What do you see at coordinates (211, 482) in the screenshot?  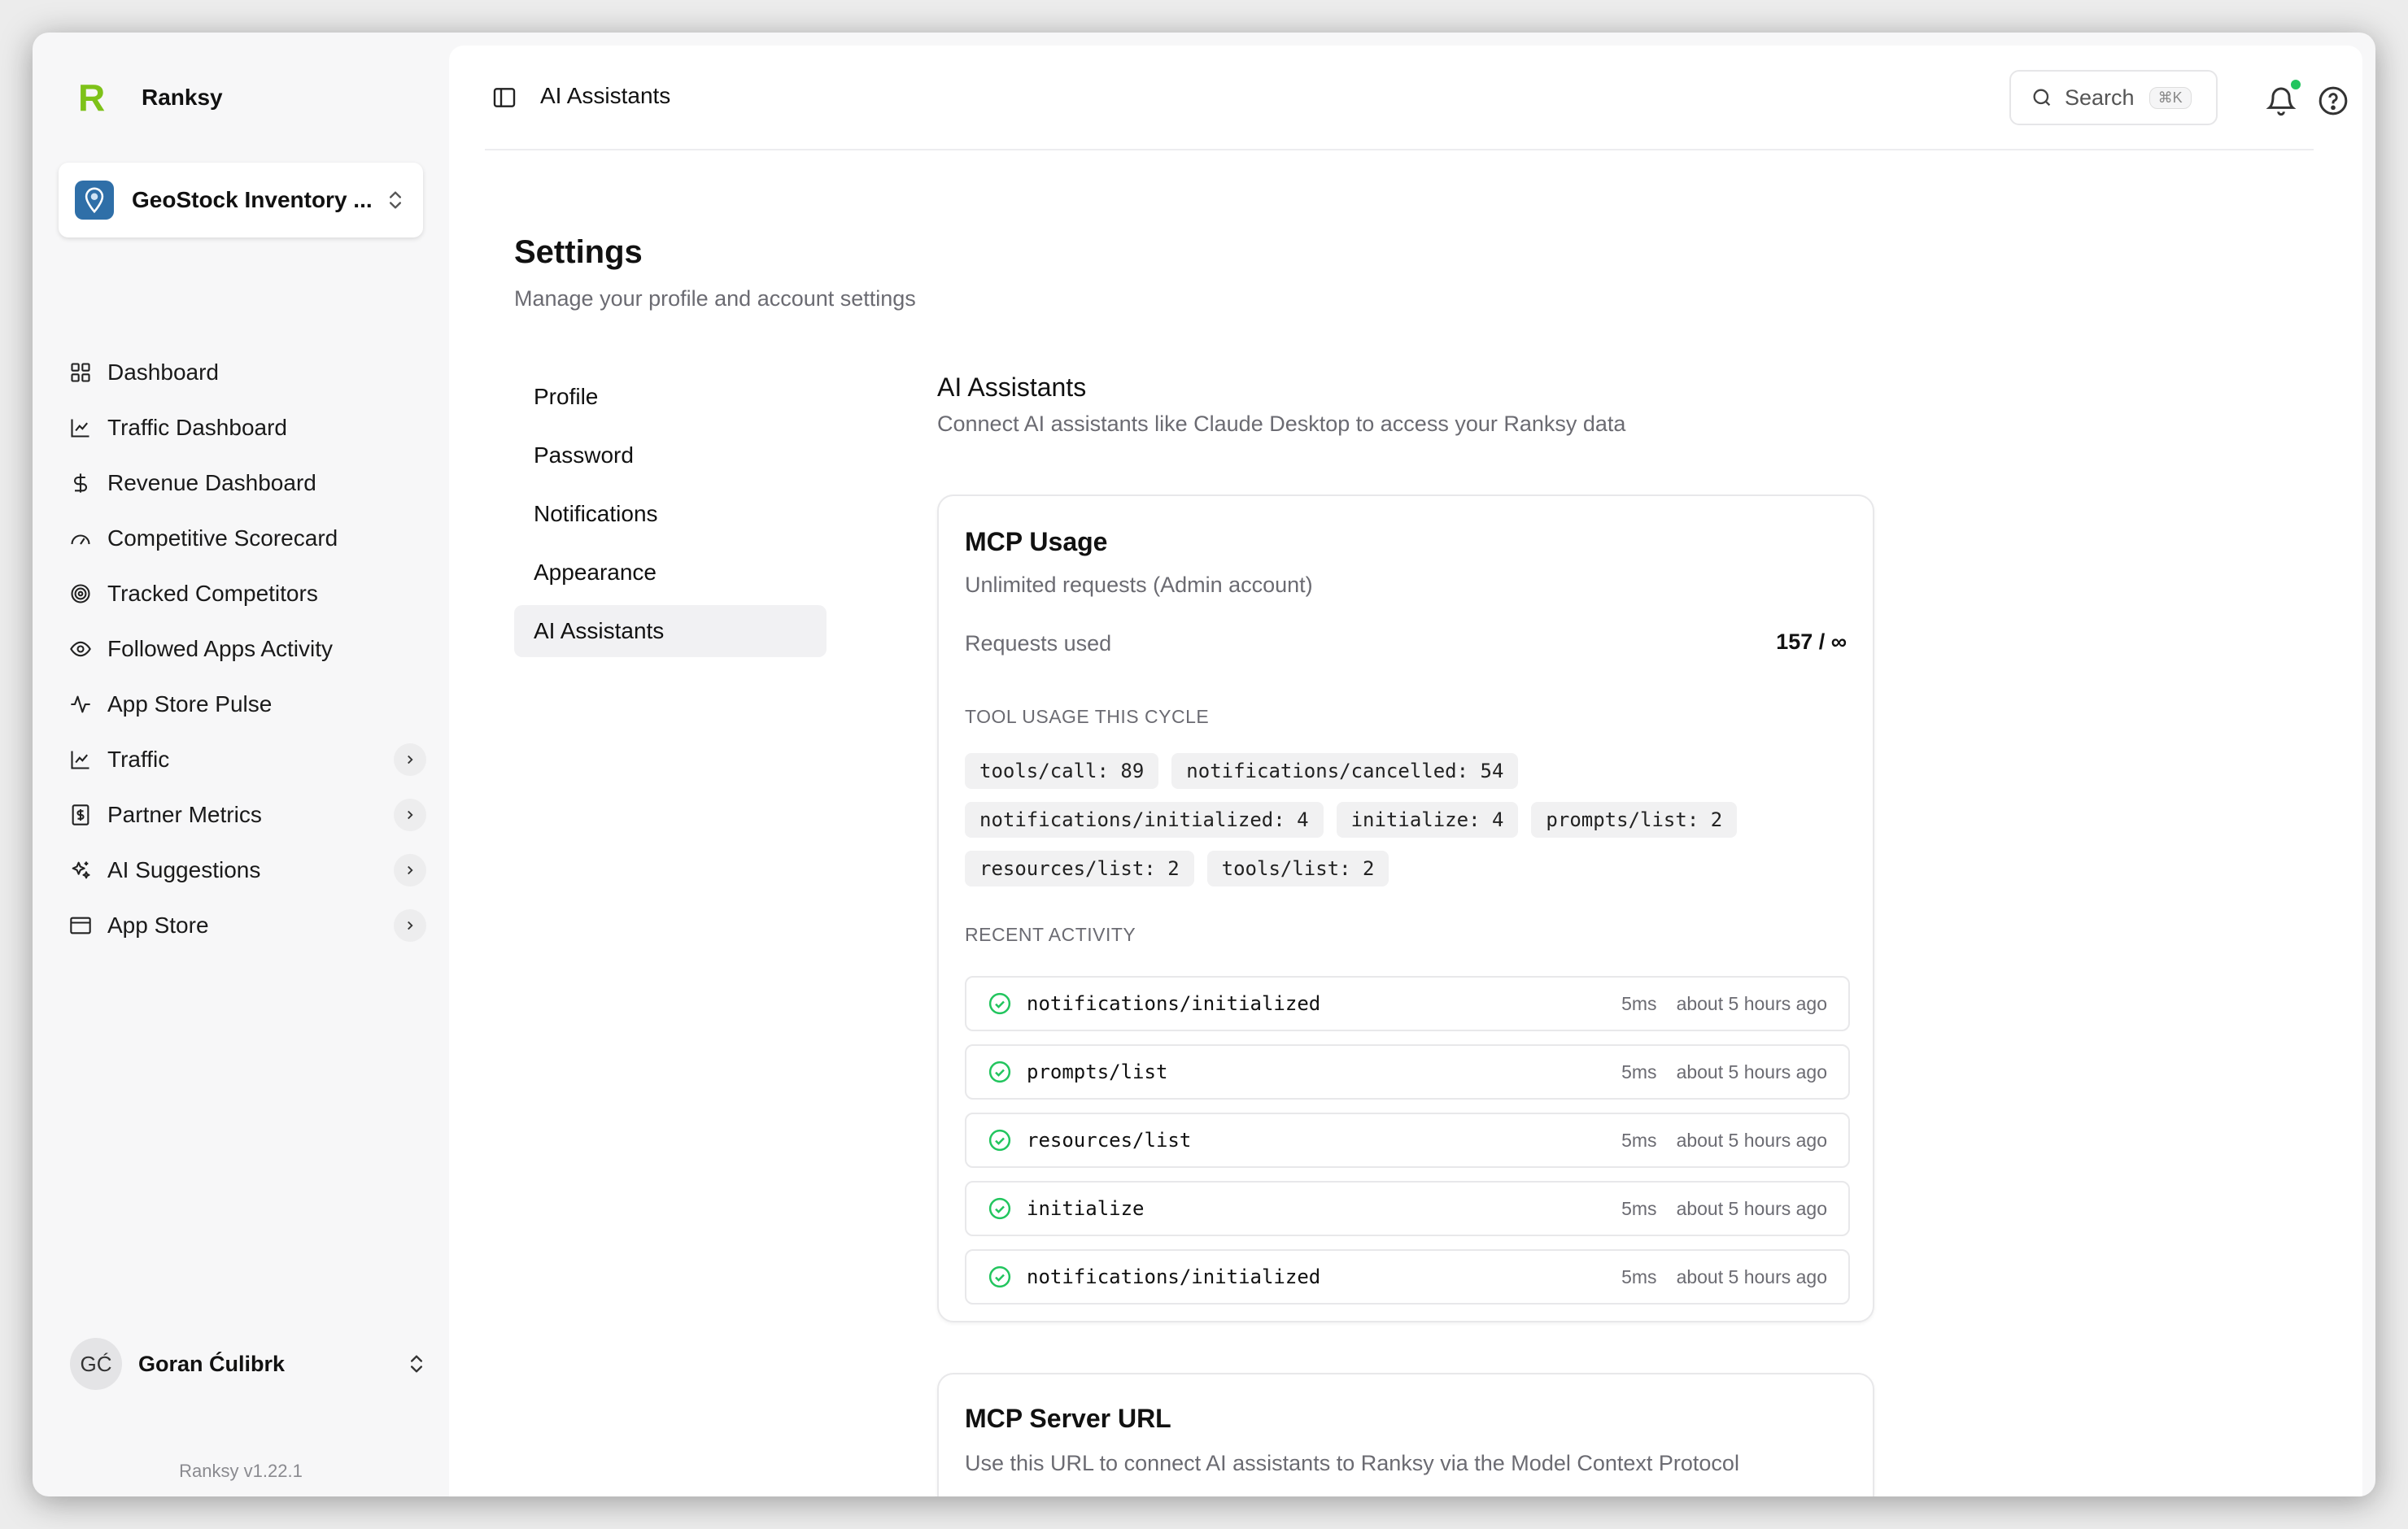 I see `sidebar-item-label: Revenue Dashboard` at bounding box center [211, 482].